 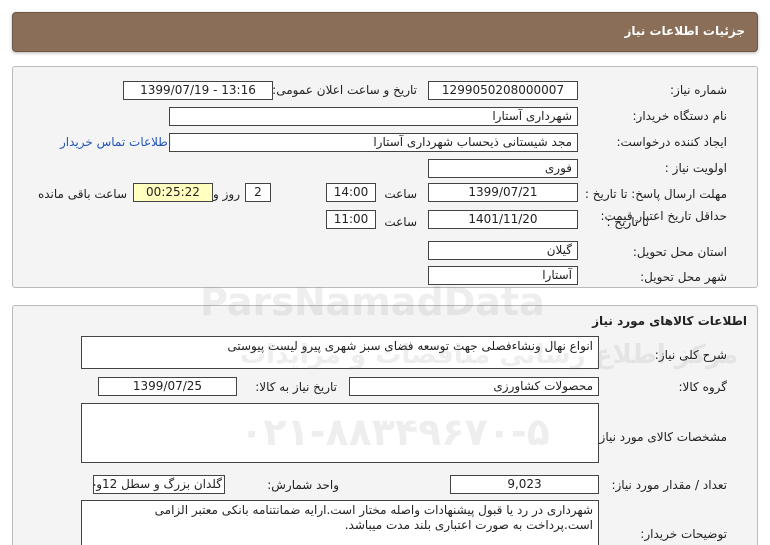 I want to click on remaining-time-field: 00:25:22, so click(x=173, y=192).